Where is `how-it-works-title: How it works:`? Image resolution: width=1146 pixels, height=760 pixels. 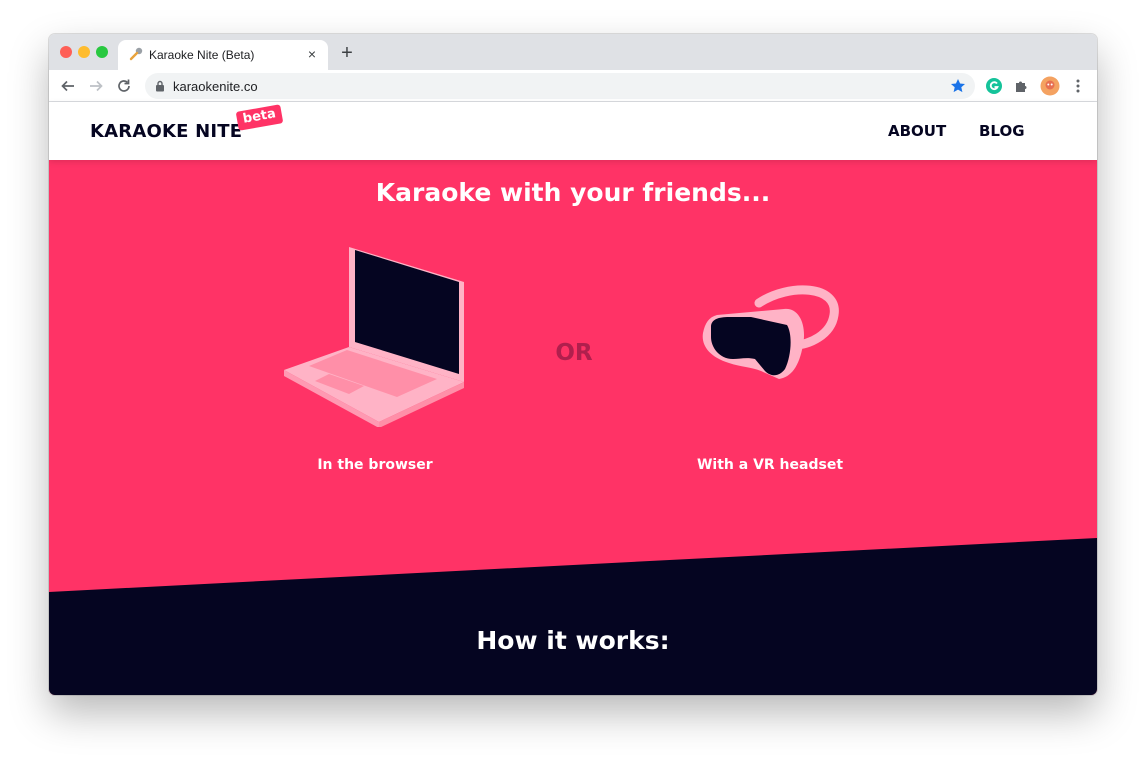
how-it-works-title: How it works: is located at coordinates (573, 640).